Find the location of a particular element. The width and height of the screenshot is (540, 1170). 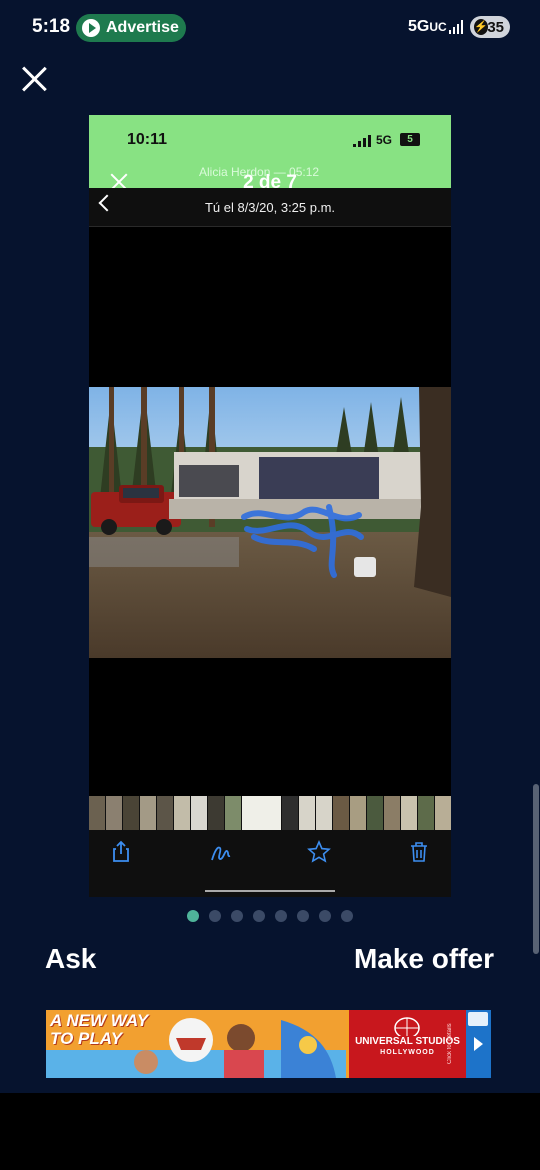

viewer-toolbar is located at coordinates (270, 863).